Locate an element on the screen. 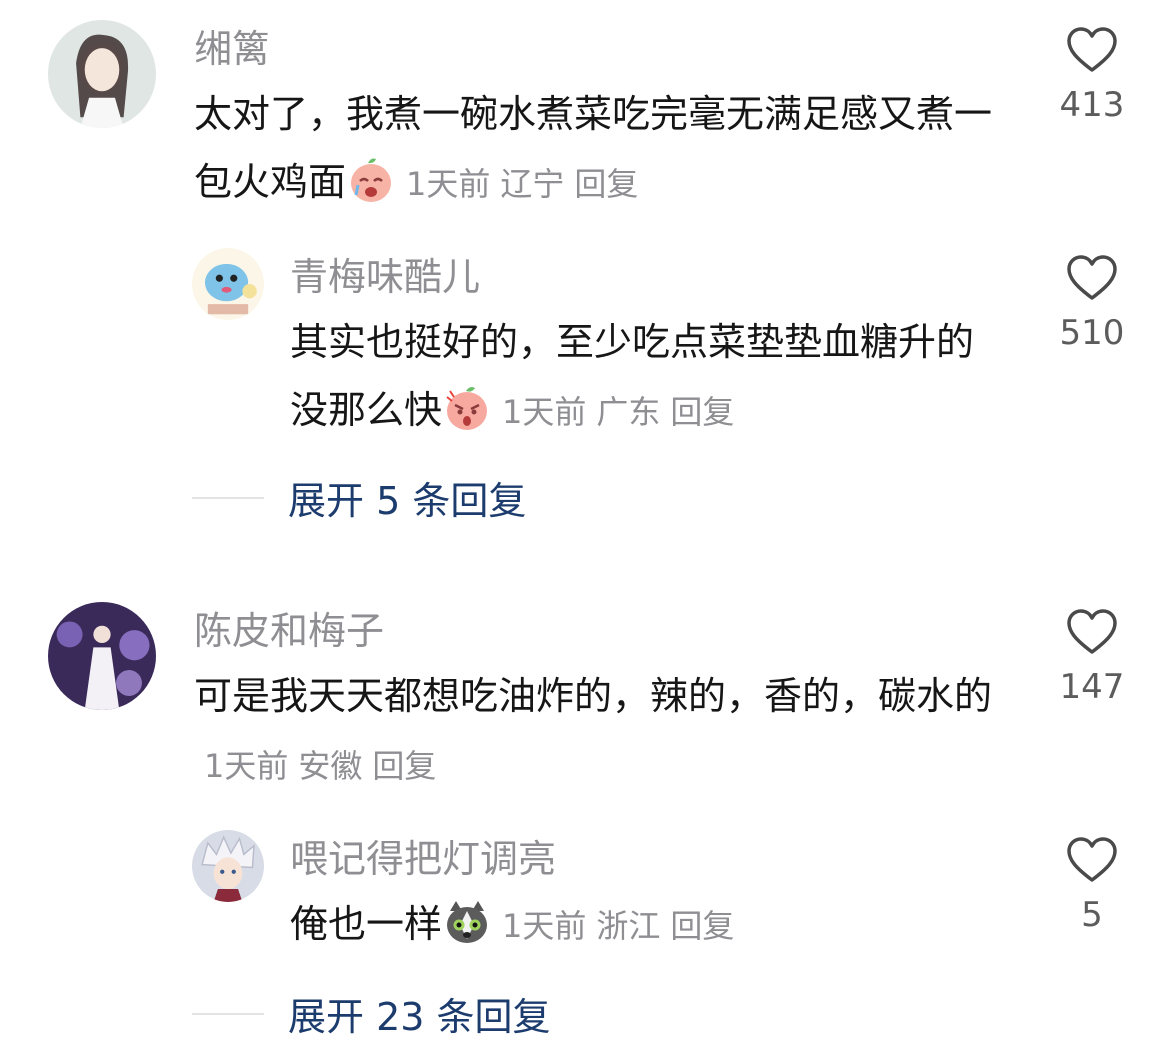  comment-username: 缃篱 is located at coordinates (232, 49).